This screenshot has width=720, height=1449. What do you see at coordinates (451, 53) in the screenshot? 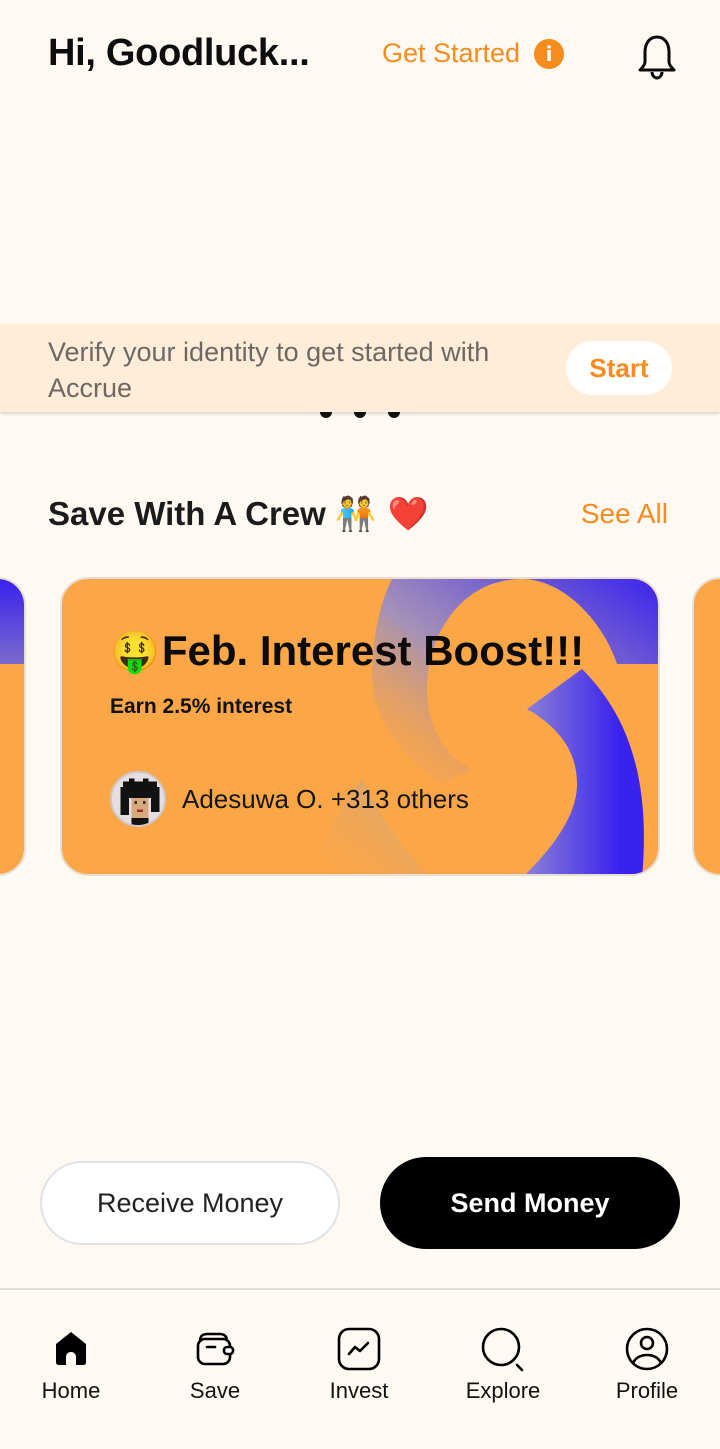
I see `get-started-label: Get Started` at bounding box center [451, 53].